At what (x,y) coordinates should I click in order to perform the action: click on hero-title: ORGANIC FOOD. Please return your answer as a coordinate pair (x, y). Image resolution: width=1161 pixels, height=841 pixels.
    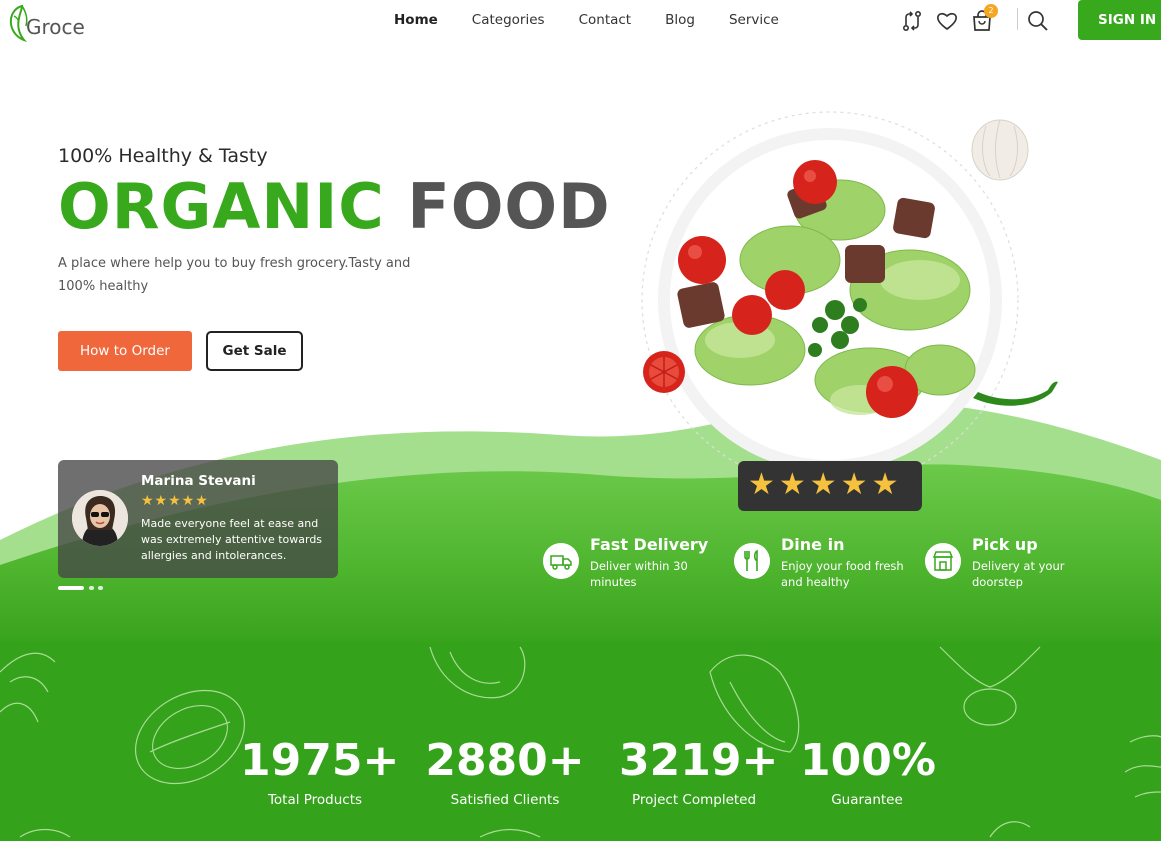
    Looking at the image, I should click on (334, 206).